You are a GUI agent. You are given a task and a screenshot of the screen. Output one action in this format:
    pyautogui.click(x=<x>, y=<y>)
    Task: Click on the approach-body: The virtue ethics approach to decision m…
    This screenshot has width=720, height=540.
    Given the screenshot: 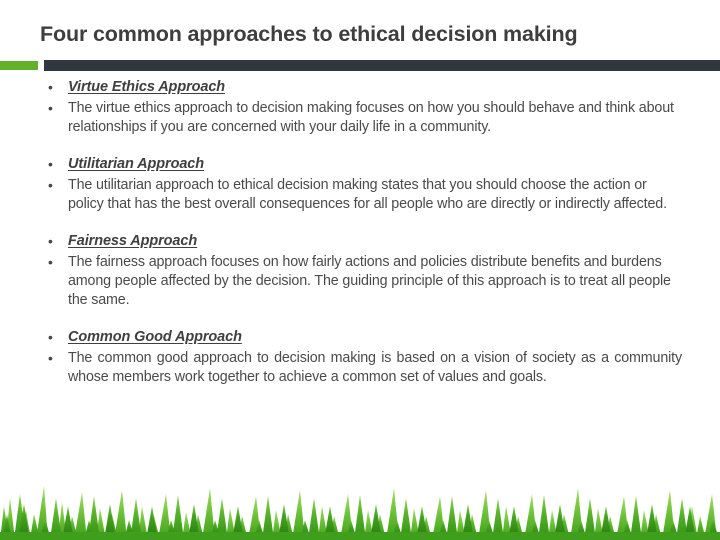 What is the action you would take?
    pyautogui.click(x=371, y=118)
    